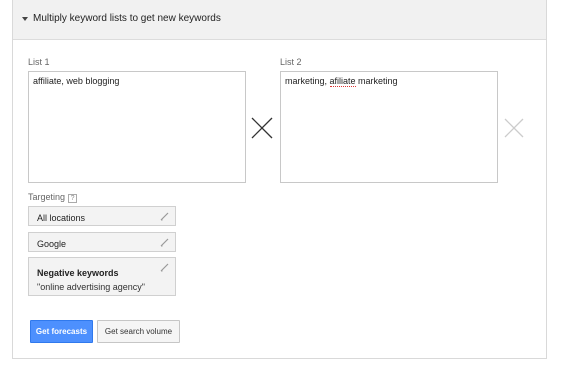  What do you see at coordinates (102, 216) in the screenshot?
I see `location-targeting: All locations` at bounding box center [102, 216].